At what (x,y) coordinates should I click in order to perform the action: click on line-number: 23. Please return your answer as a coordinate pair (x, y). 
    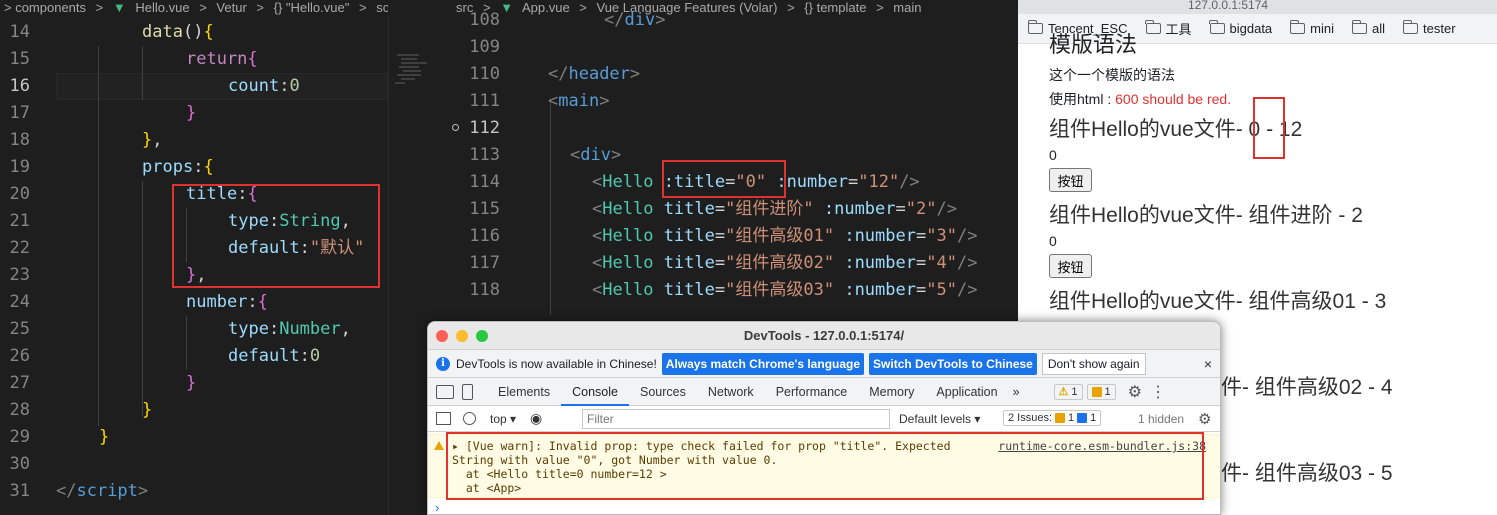
    Looking at the image, I should click on (19, 275).